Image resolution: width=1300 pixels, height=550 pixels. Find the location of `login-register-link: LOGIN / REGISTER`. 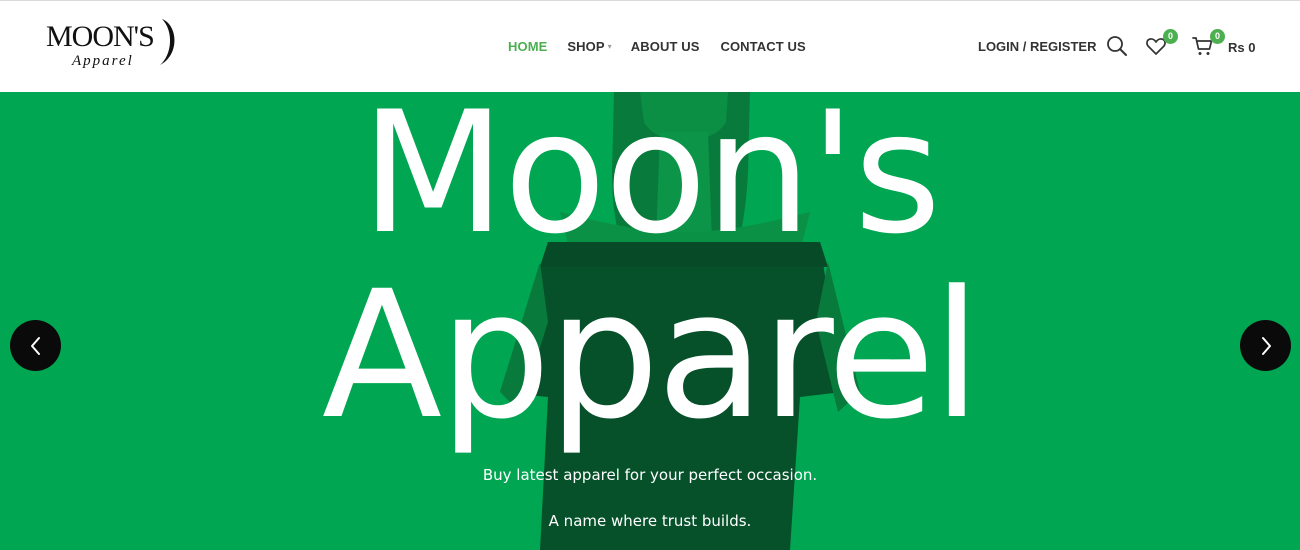

login-register-link: LOGIN / REGISTER is located at coordinates (1037, 46).